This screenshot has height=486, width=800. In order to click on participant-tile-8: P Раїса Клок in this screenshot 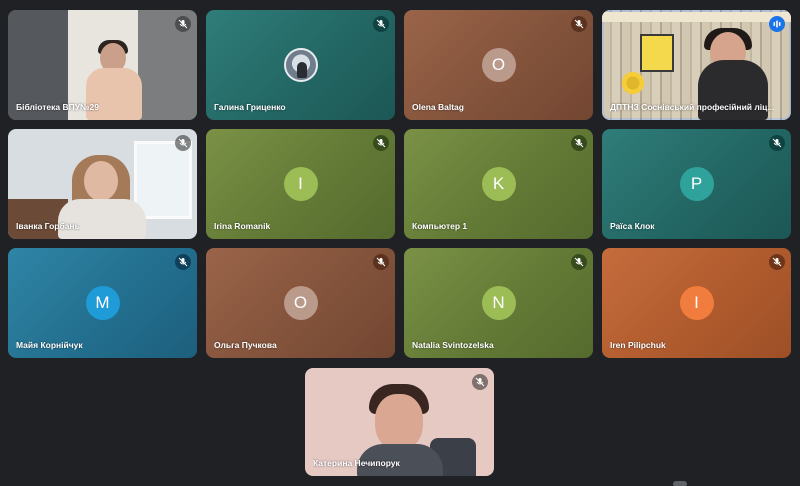, I will do `click(696, 184)`.